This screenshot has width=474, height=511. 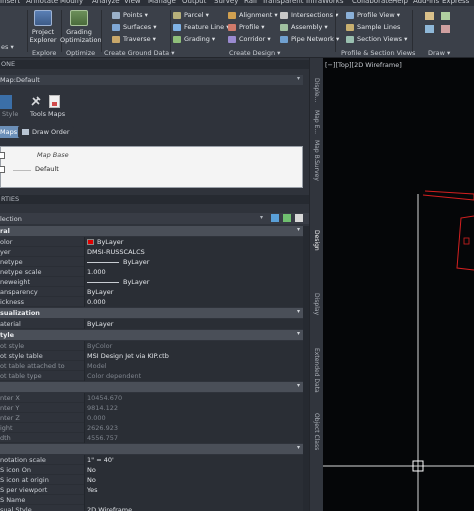 What do you see at coordinates (130, 15) in the screenshot?
I see `points-button: Points ▾` at bounding box center [130, 15].